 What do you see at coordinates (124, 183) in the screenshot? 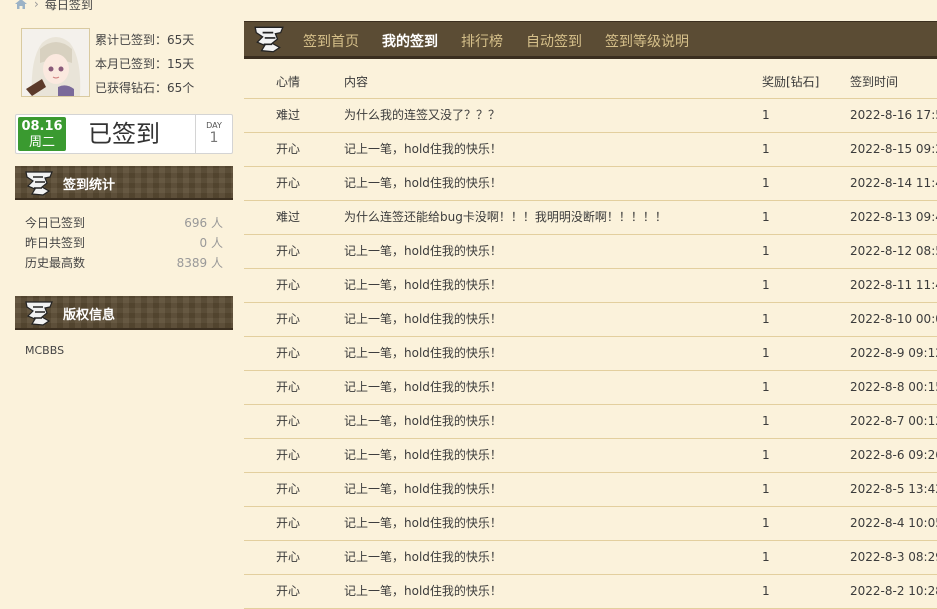
I see `stats-header: 签到统计` at bounding box center [124, 183].